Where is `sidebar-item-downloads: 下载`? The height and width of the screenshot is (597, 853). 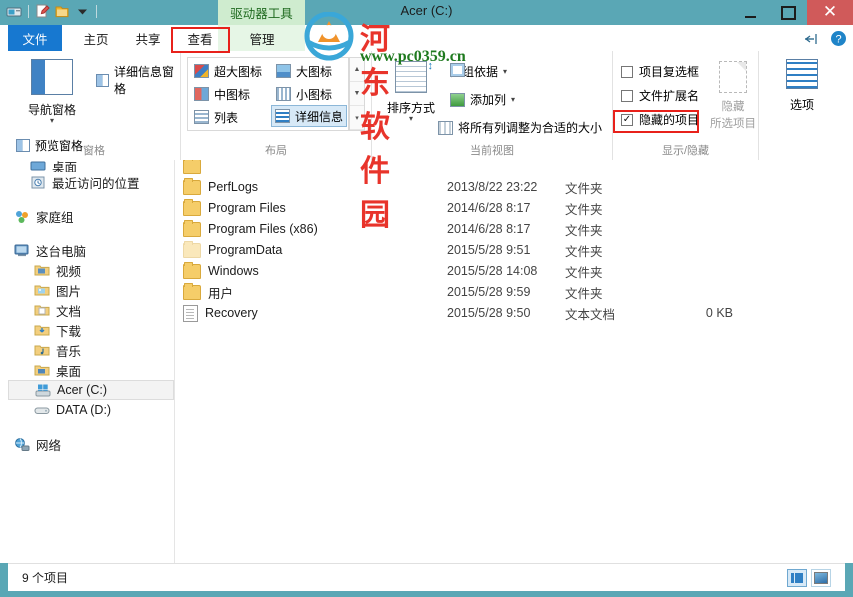
sidebar-item-downloads: 下载 is located at coordinates (91, 330).